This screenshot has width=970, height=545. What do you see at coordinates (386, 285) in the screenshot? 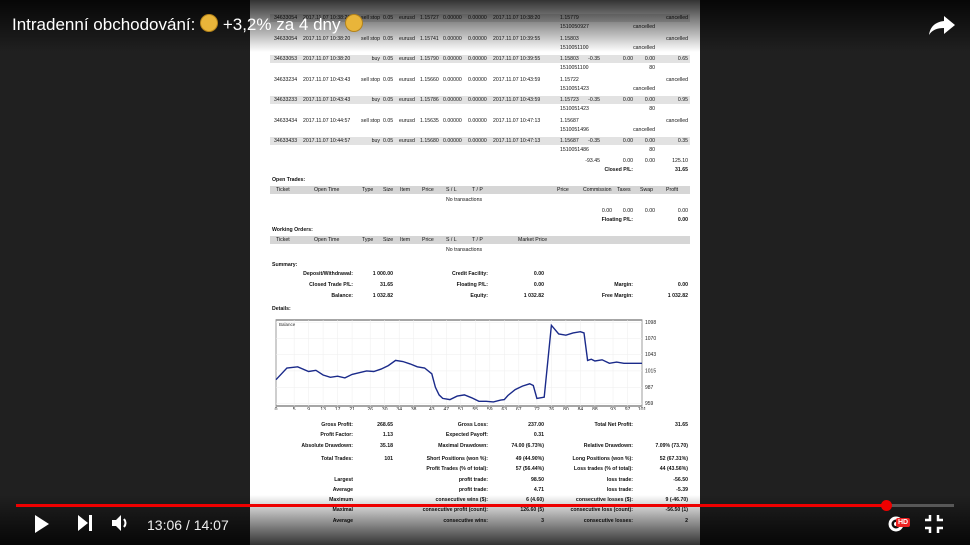
I see `summary-value: 31.65` at bounding box center [386, 285].